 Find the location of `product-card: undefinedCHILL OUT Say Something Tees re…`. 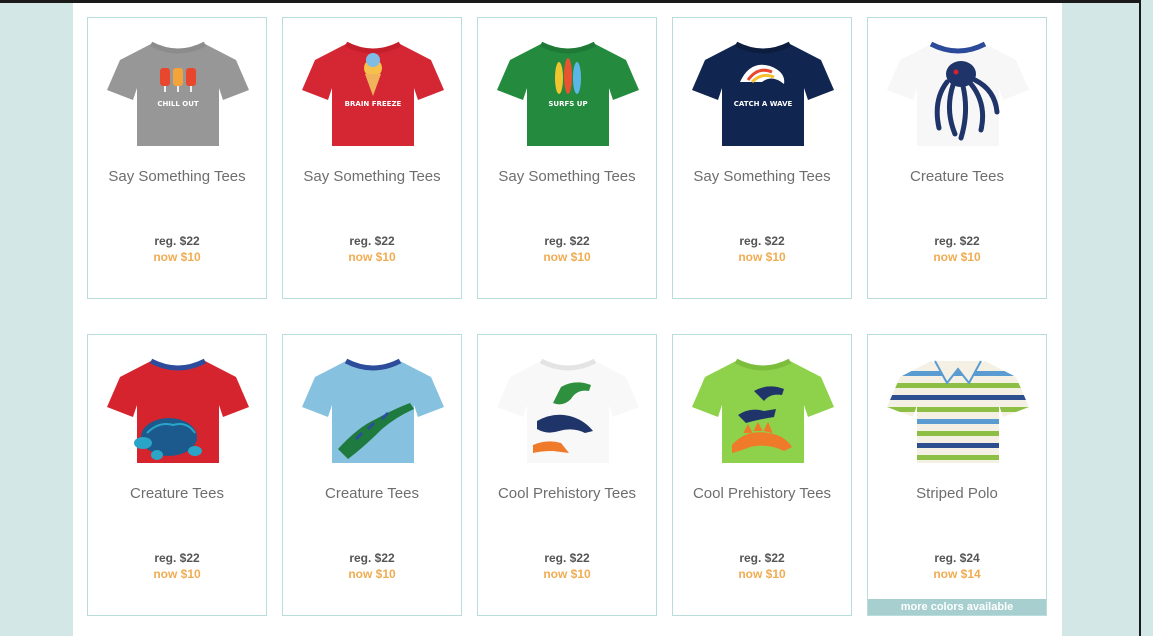

product-card: undefinedCHILL OUT Say Something Tees re… is located at coordinates (177, 158).